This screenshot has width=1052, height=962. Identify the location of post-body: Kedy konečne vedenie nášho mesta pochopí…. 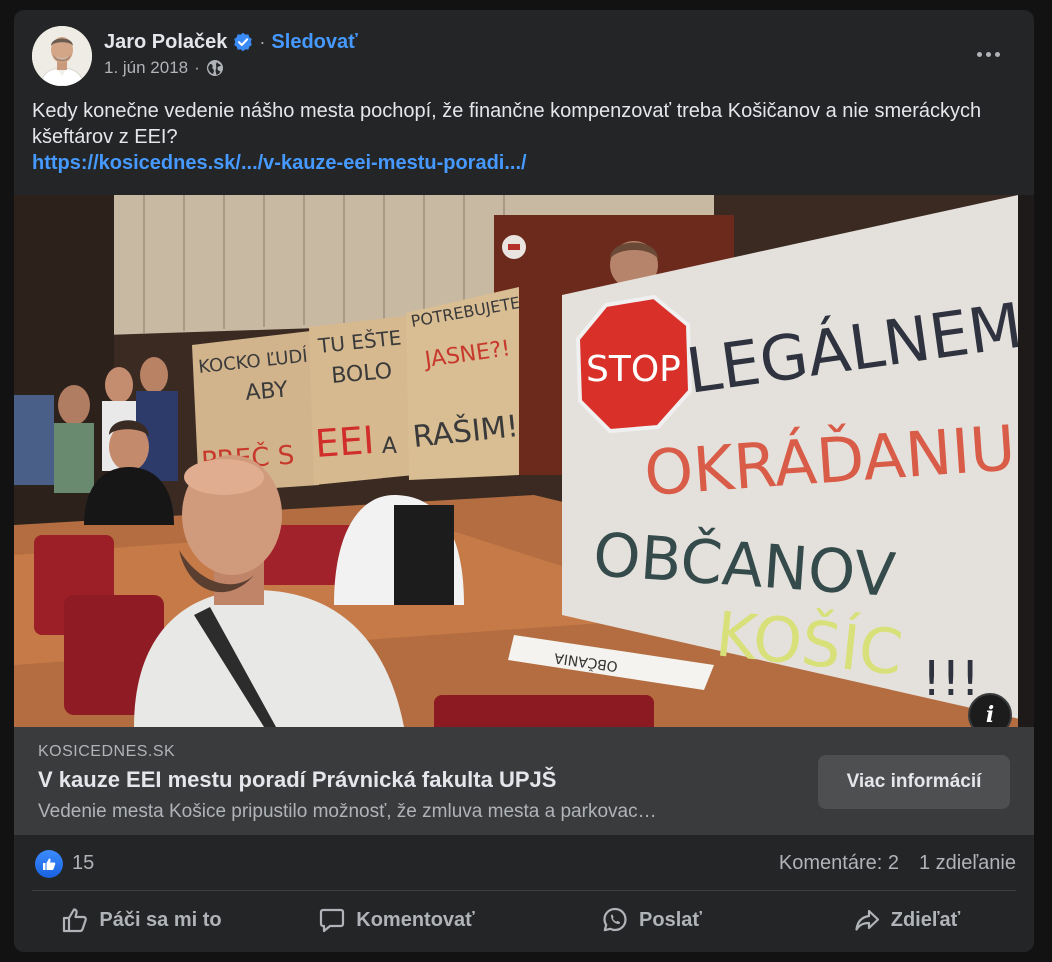
(507, 124).